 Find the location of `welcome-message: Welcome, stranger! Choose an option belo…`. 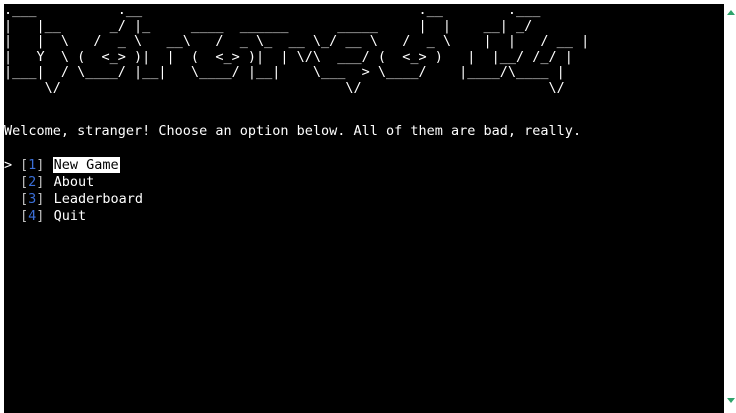

welcome-message: Welcome, stranger! Choose an option belo… is located at coordinates (293, 131).